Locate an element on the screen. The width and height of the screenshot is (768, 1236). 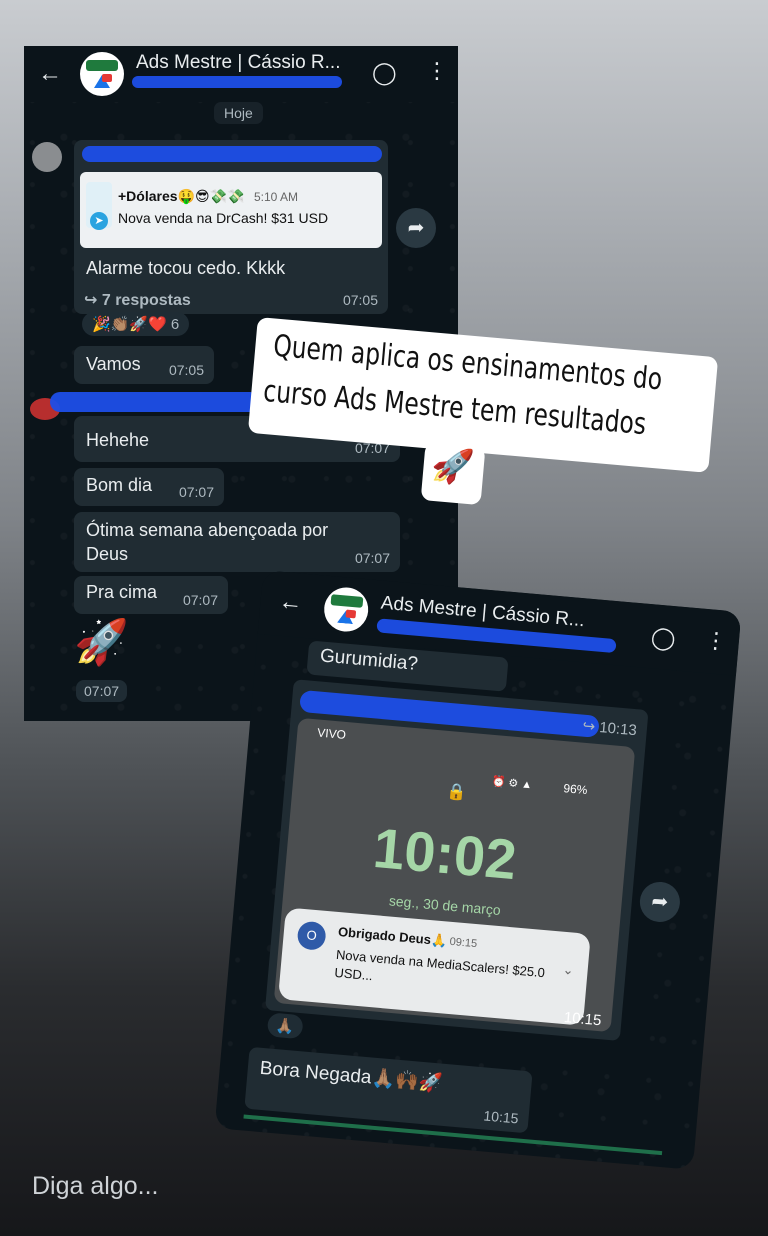
chat-header: ← Ads Mestre | Cássio R... ◯ ⋮ is located at coordinates (241, 74).